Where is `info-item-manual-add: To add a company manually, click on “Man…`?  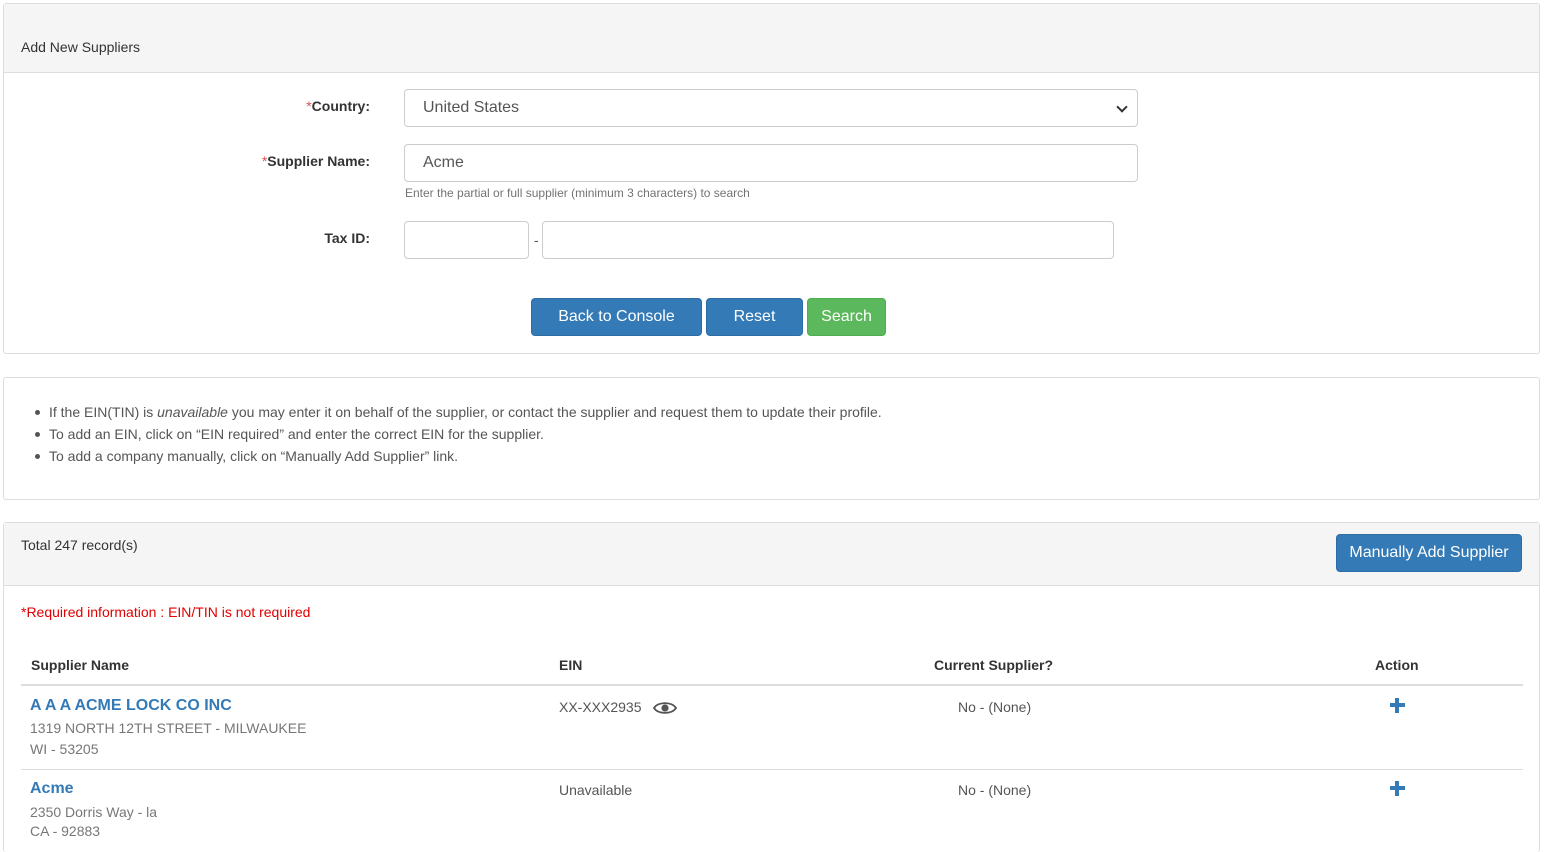 info-item-manual-add: To add a company manually, click on “Man… is located at coordinates (458, 456).